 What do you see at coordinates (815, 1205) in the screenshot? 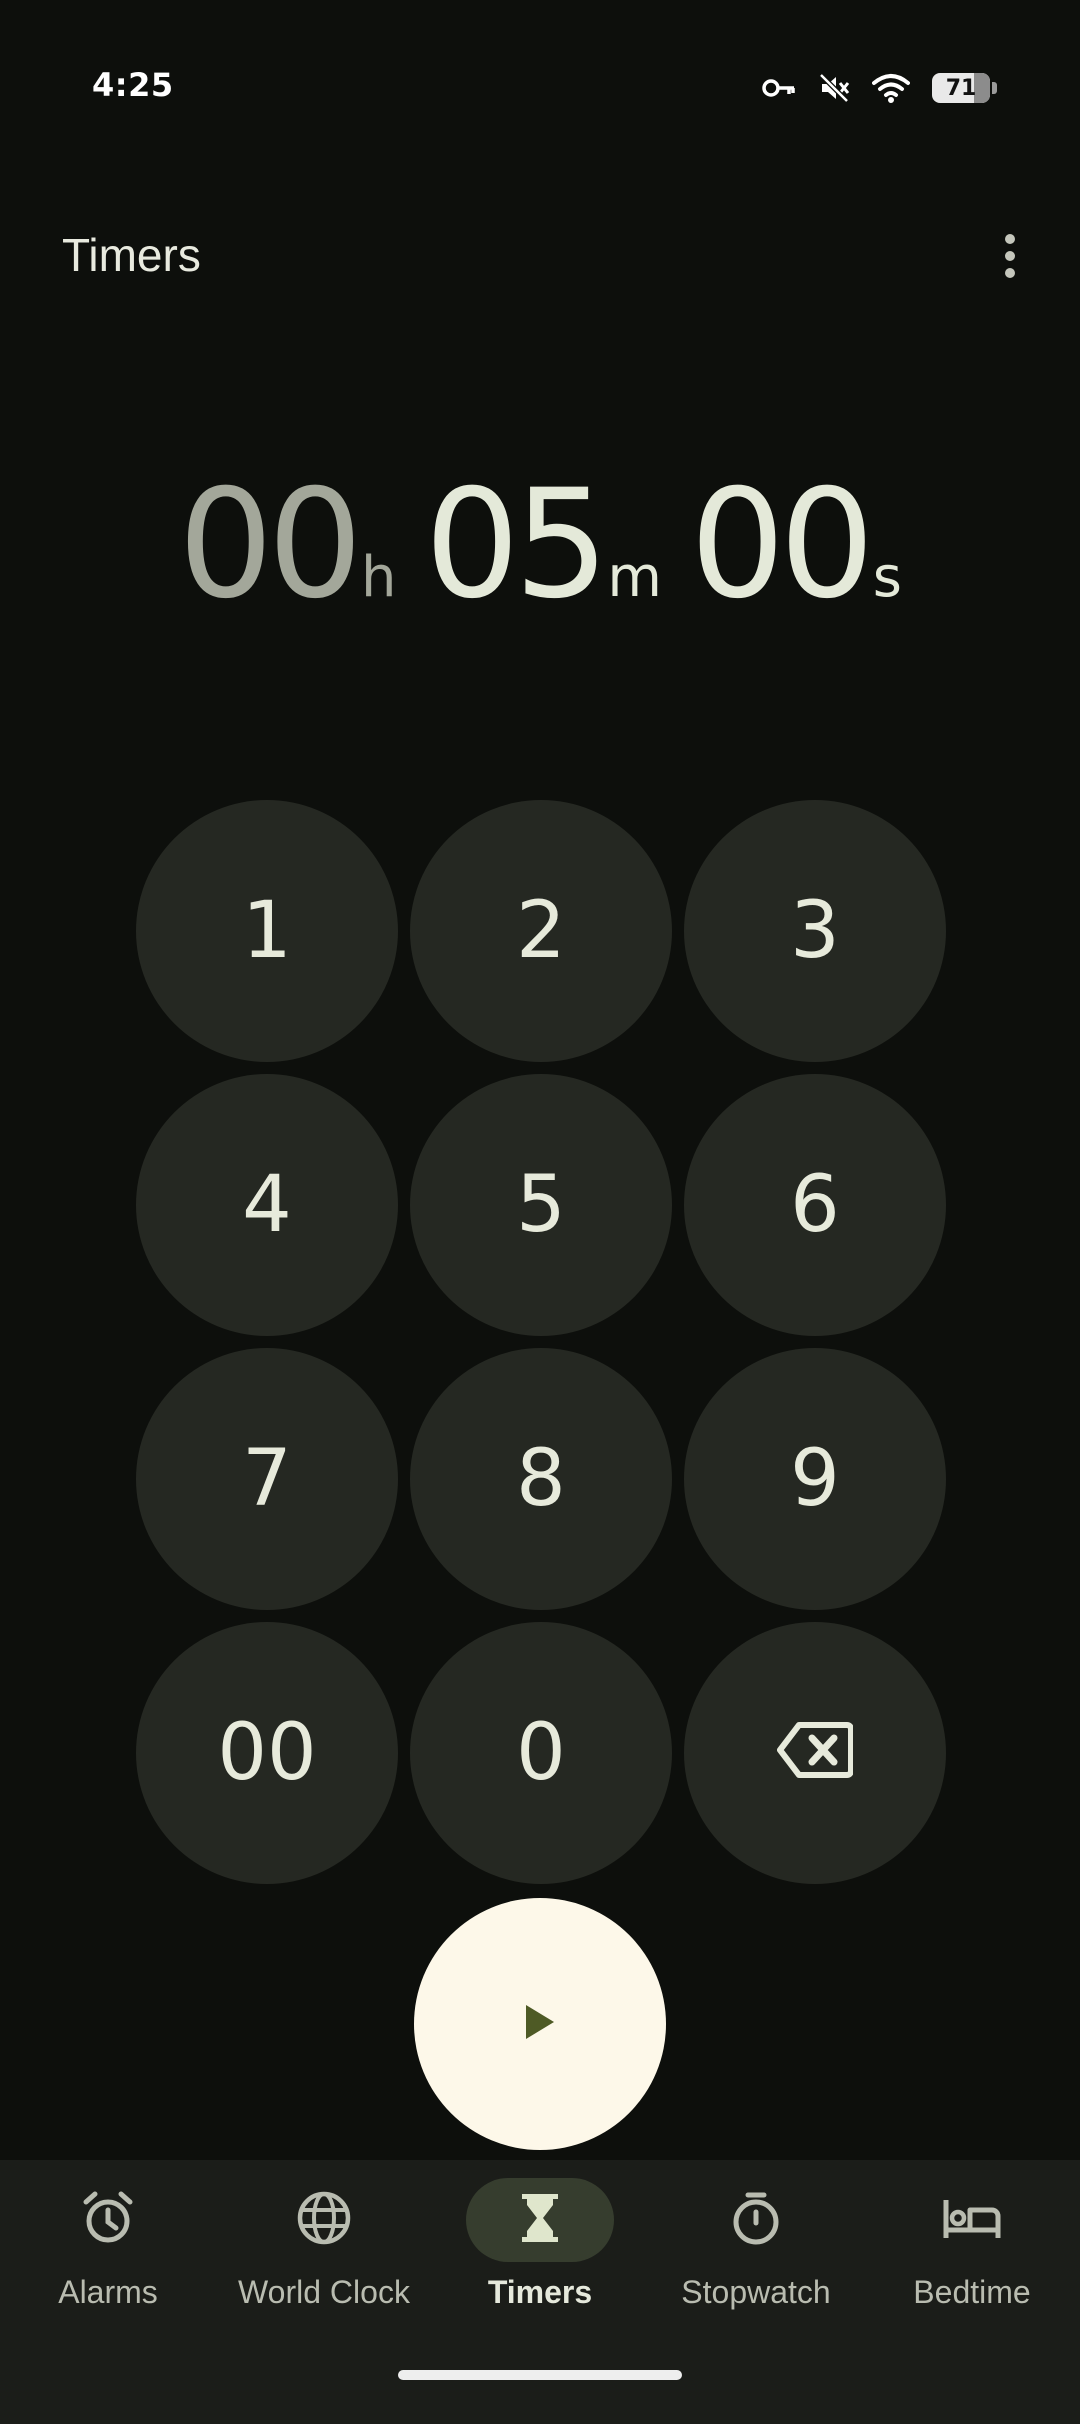
I see `key-6: 6` at bounding box center [815, 1205].